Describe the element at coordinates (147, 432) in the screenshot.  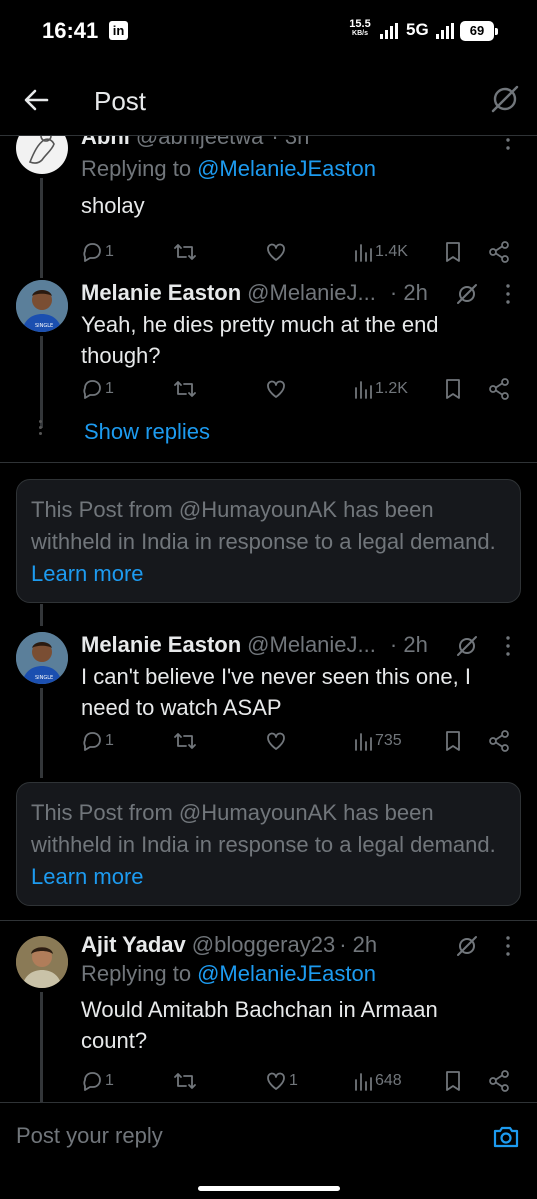
I see `show-replies-link: Show replies` at that location.